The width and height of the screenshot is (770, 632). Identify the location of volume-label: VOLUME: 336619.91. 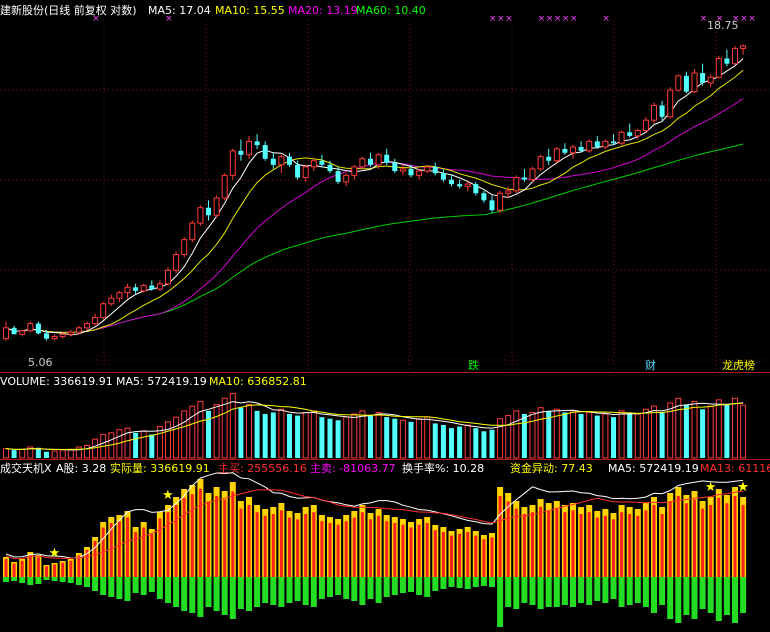
(56, 381).